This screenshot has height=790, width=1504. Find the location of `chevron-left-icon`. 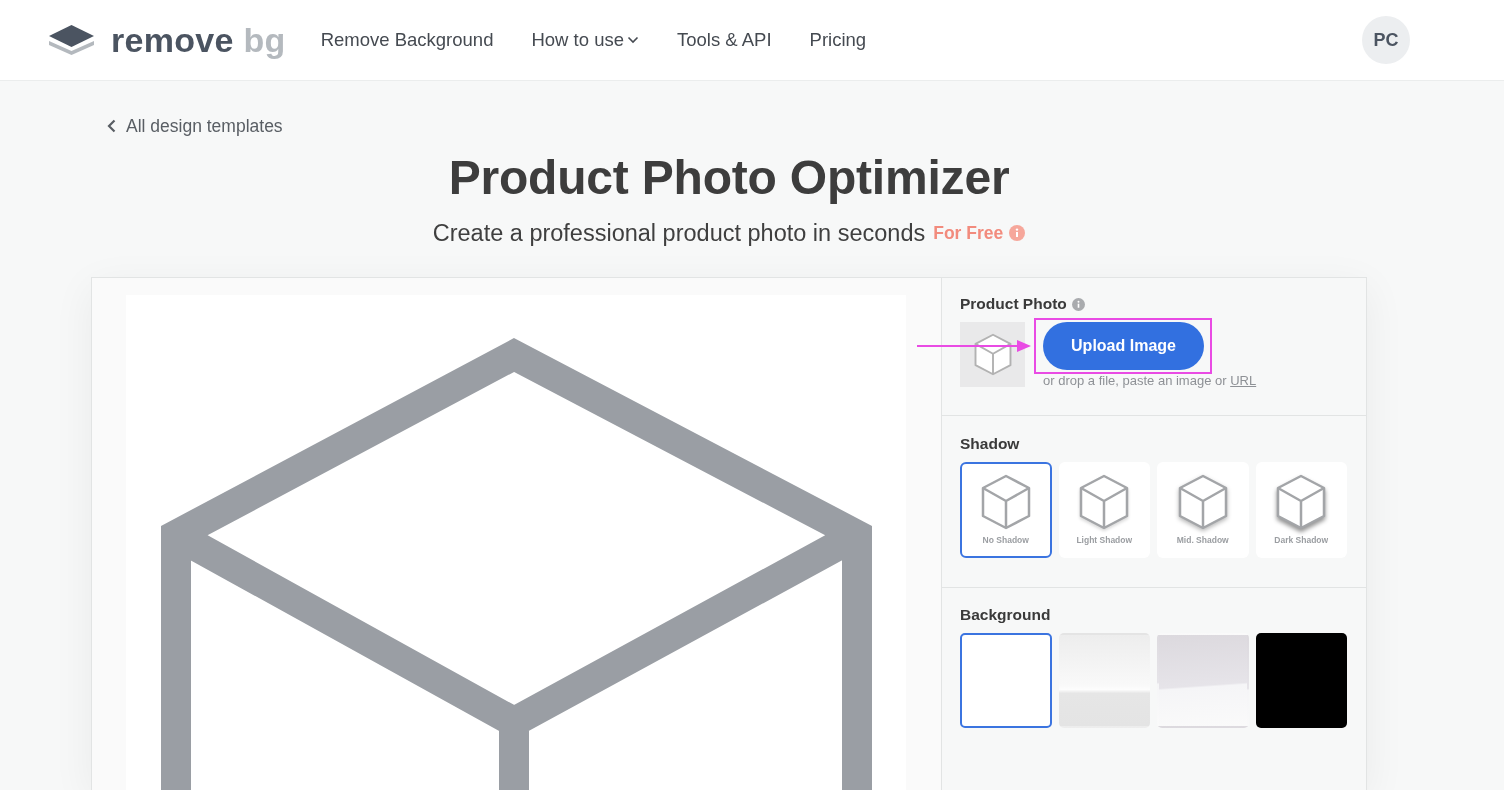

chevron-left-icon is located at coordinates (111, 126).